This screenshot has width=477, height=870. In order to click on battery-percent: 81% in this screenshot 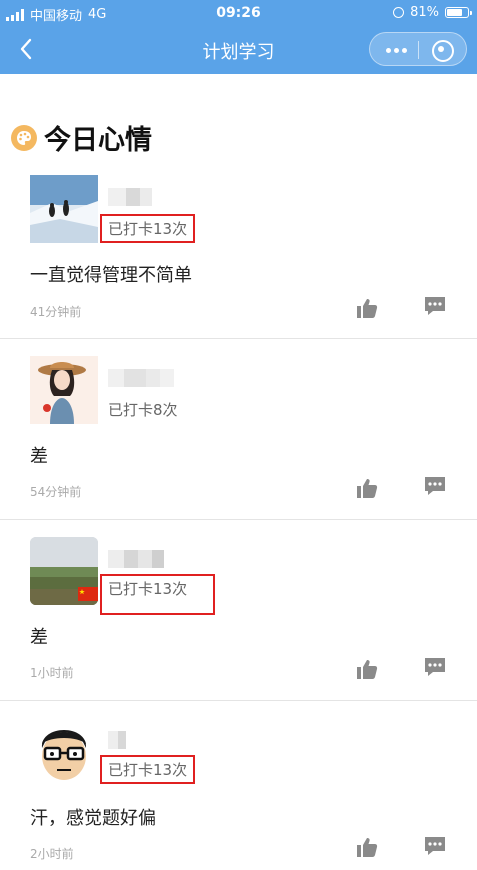, I will do `click(424, 12)`.